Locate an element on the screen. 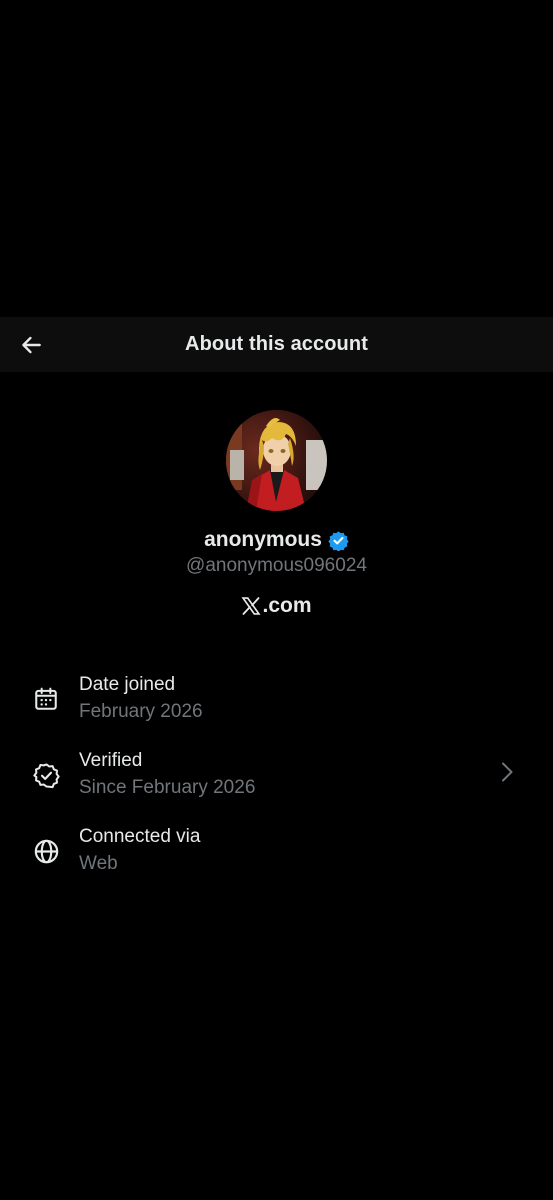  info-label: Verified is located at coordinates (111, 760).